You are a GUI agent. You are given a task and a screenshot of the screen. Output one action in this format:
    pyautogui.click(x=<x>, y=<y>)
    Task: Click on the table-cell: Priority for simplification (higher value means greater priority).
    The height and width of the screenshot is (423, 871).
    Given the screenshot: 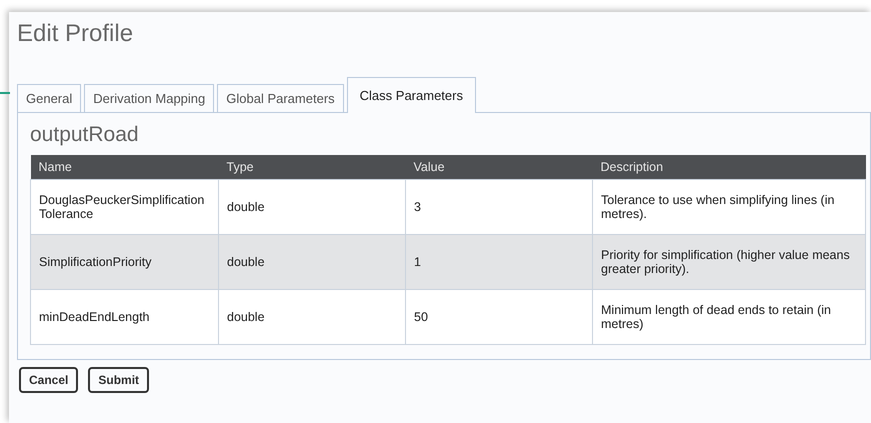 What is the action you would take?
    pyautogui.click(x=729, y=262)
    